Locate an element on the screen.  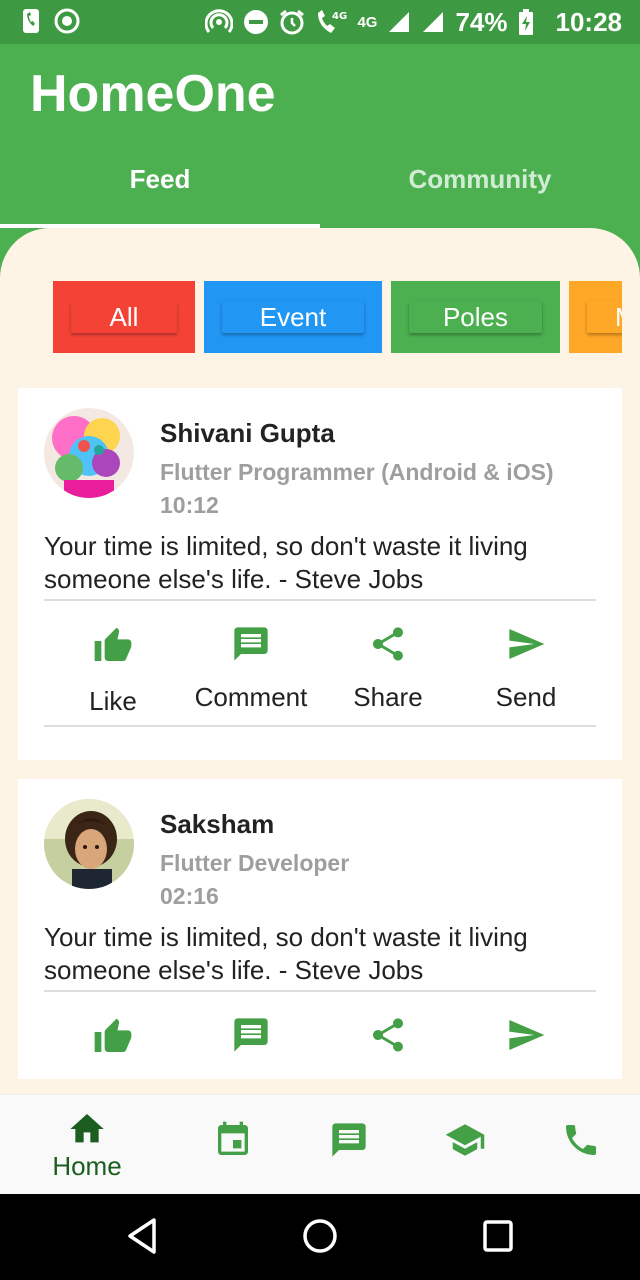
author-role: Flutter Programmer (Android & iOS) is located at coordinates (357, 472).